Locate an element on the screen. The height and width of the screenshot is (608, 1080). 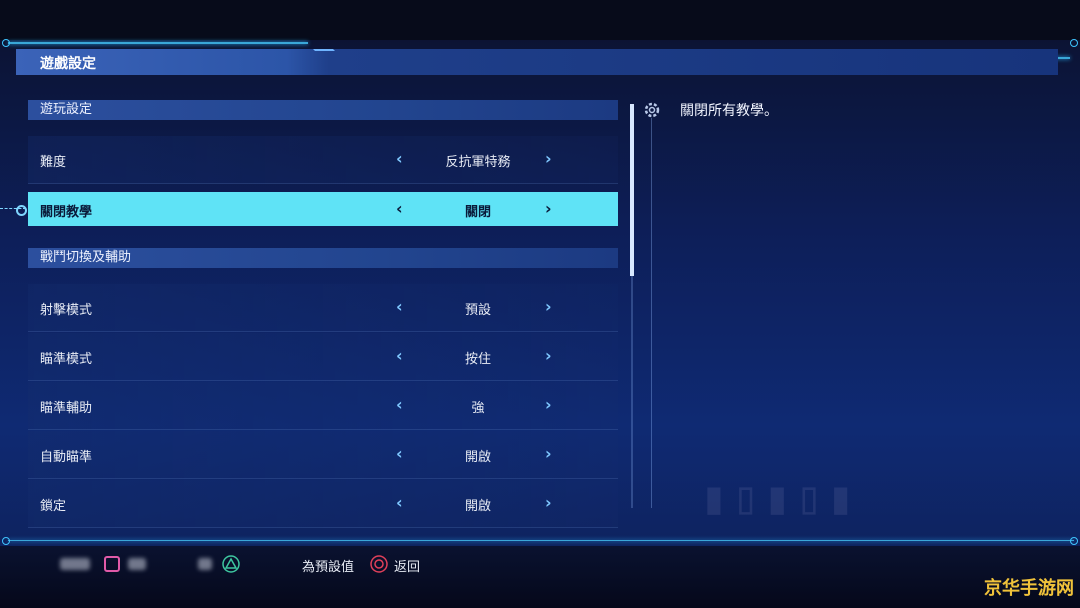
back-label: 返回 is located at coordinates (407, 565).